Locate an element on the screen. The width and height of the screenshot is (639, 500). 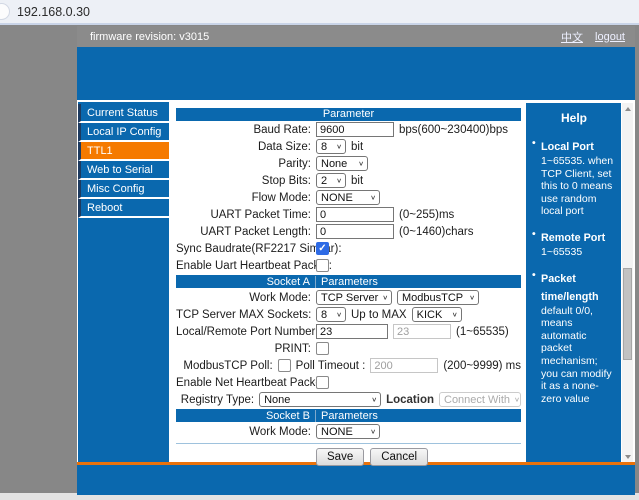
row-uart-packet-time: UART Packet Time: (0~255)ms is located at coordinates (348, 214).